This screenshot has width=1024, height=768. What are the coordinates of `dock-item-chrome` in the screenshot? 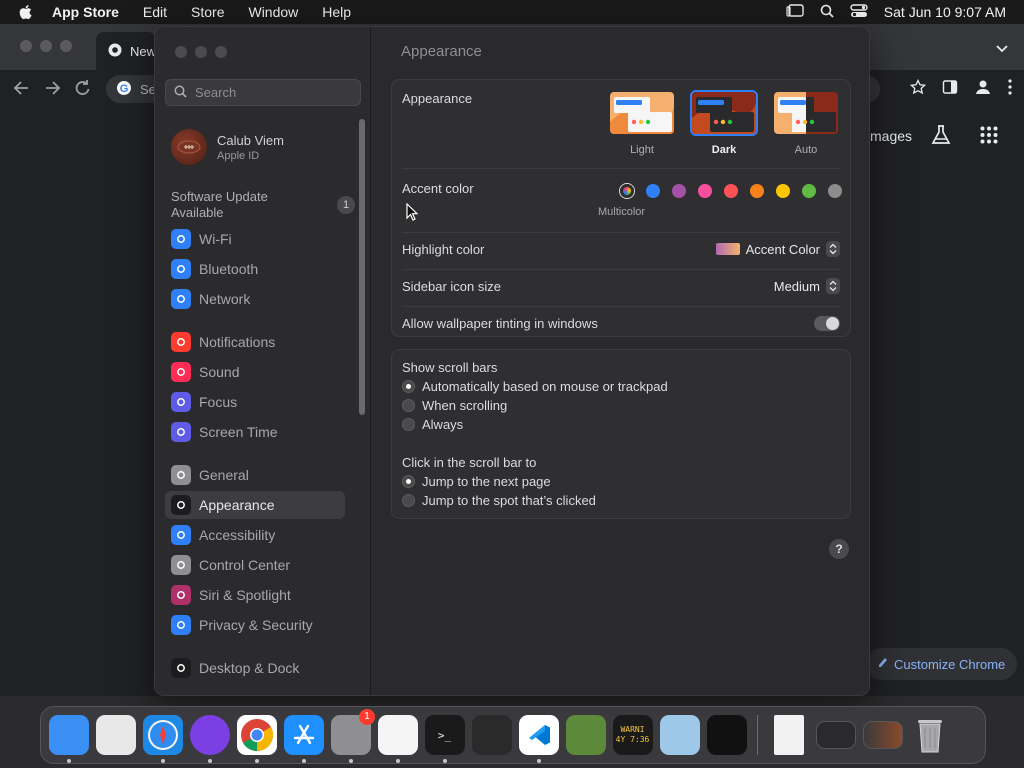 It's located at (256, 738).